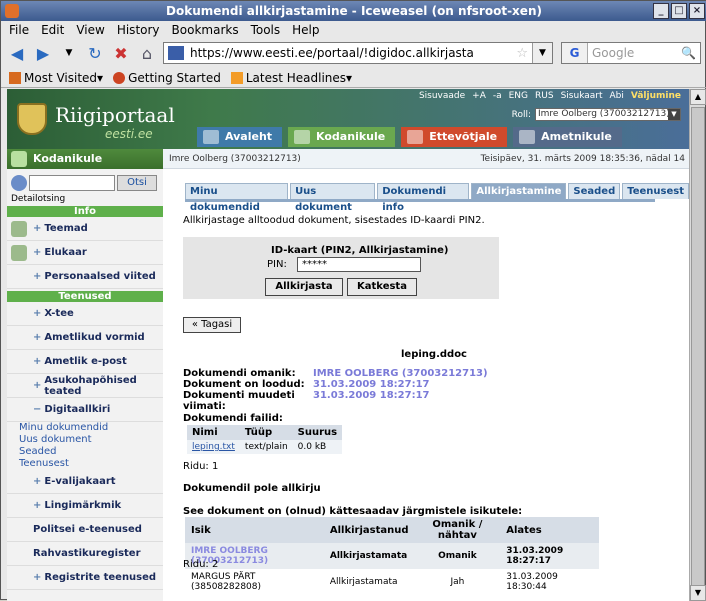  What do you see at coordinates (37, 409) in the screenshot?
I see `collapse-icon: −` at bounding box center [37, 409].